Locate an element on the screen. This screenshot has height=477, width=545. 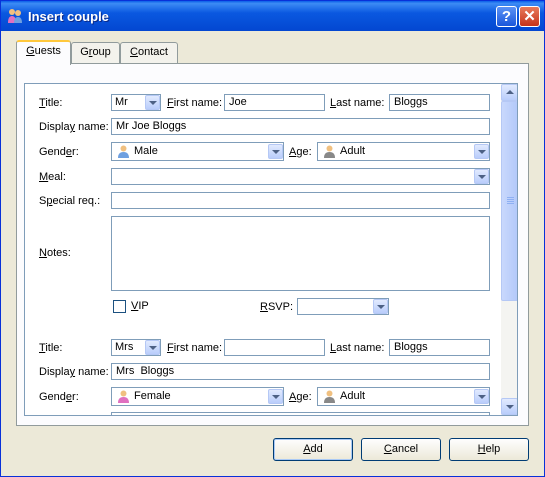
tab-guests: Guests is located at coordinates (43, 52).